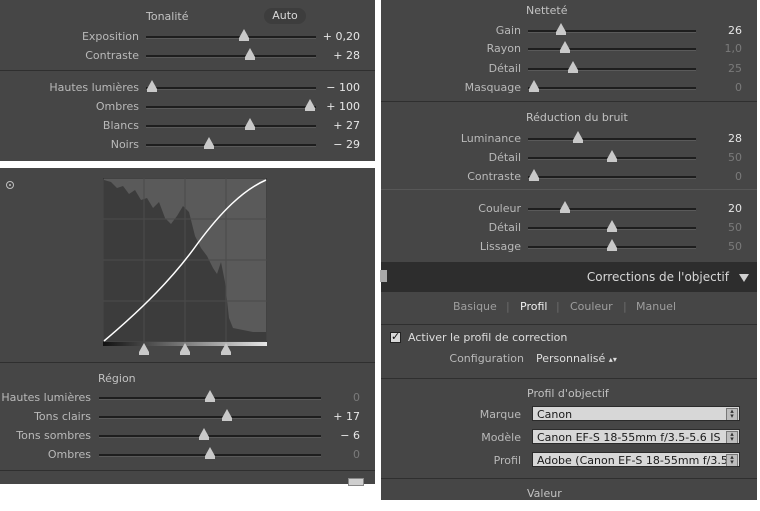 Image resolution: width=760 pixels, height=511 pixels. I want to click on slider-value: + 0,20, so click(341, 36).